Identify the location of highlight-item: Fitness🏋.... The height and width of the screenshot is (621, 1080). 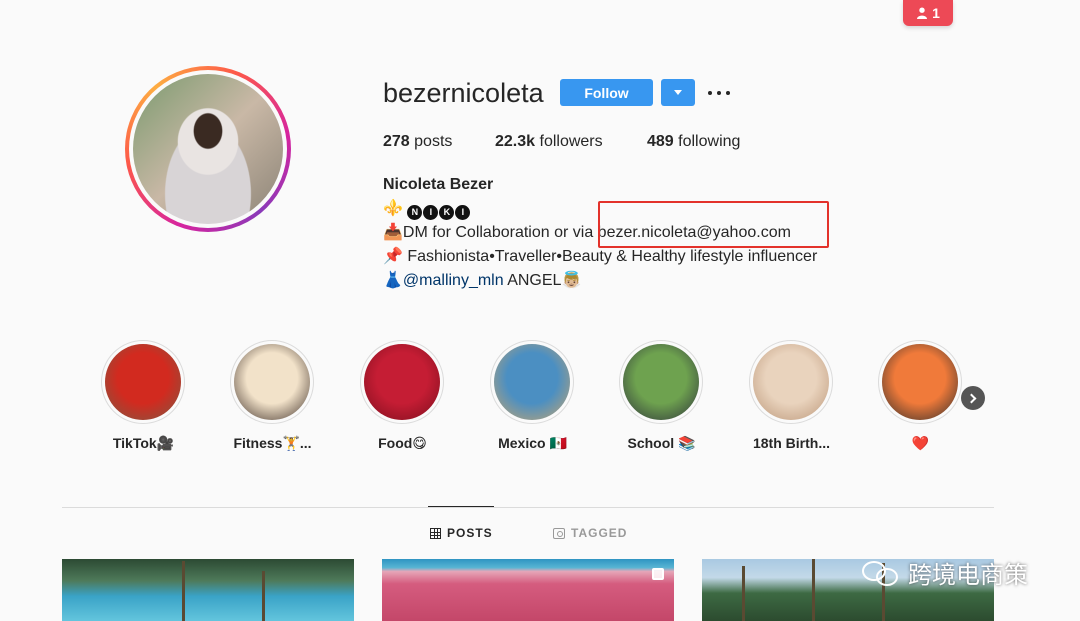
(272, 395).